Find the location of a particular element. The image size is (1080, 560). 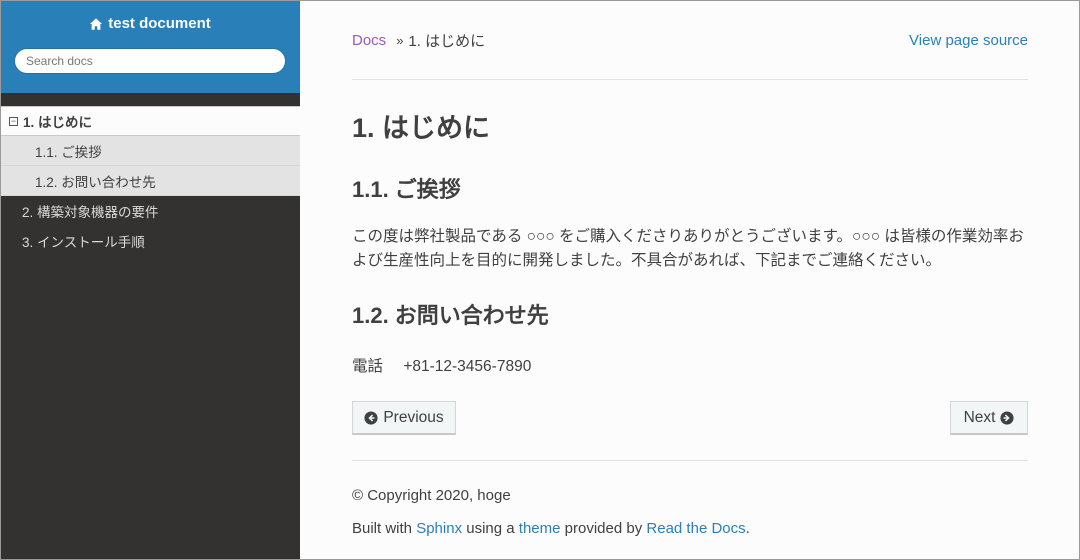

arrow-right-circle-icon is located at coordinates (1007, 417).